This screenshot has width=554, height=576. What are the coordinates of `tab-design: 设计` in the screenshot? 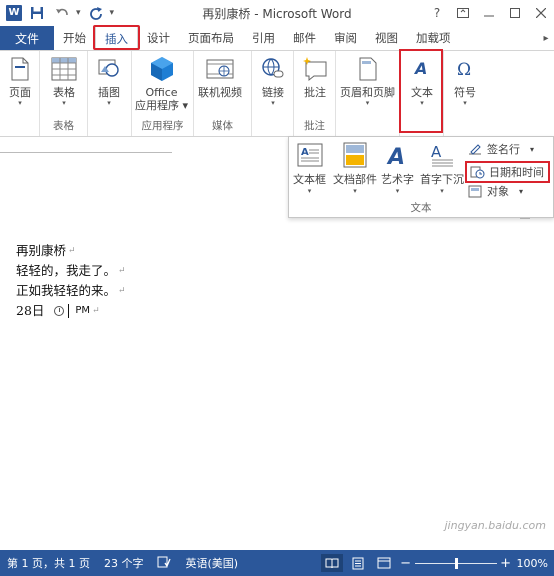 It's located at (158, 38).